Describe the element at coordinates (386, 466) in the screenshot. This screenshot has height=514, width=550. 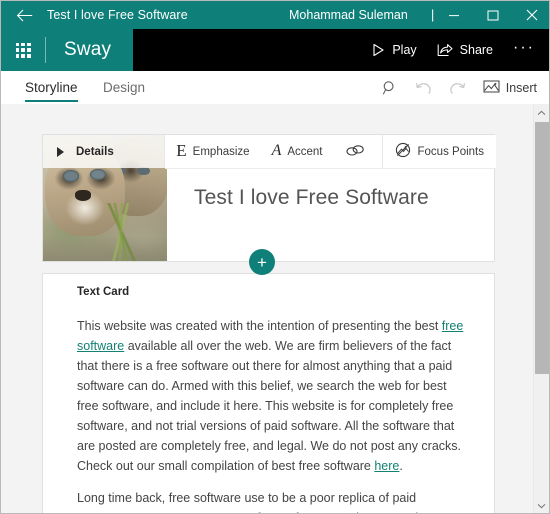
I see `inline-link: here` at that location.